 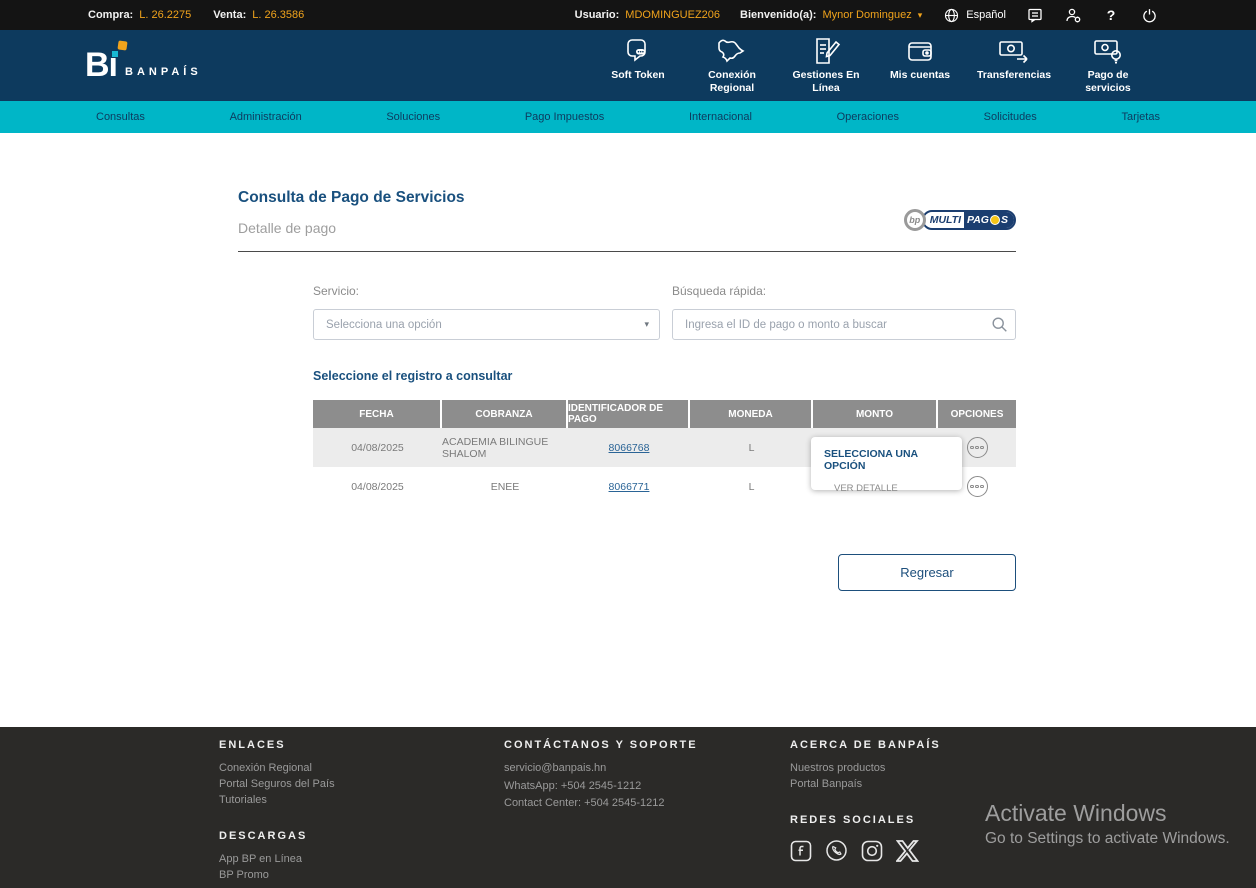 I want to click on language-selector: Español, so click(x=974, y=15).